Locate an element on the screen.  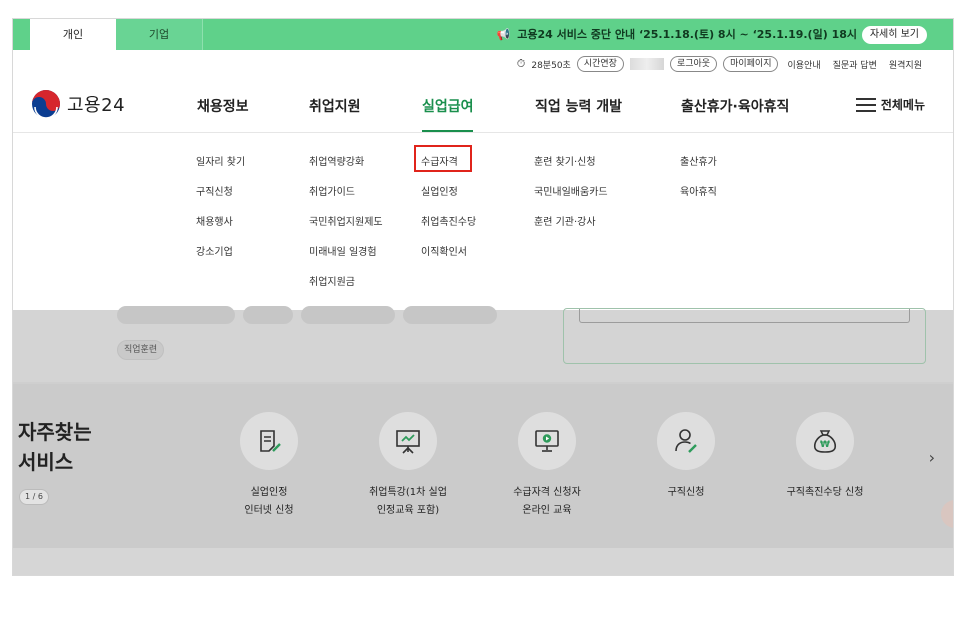
dimmed-footer-strip is located at coordinates (483, 561).